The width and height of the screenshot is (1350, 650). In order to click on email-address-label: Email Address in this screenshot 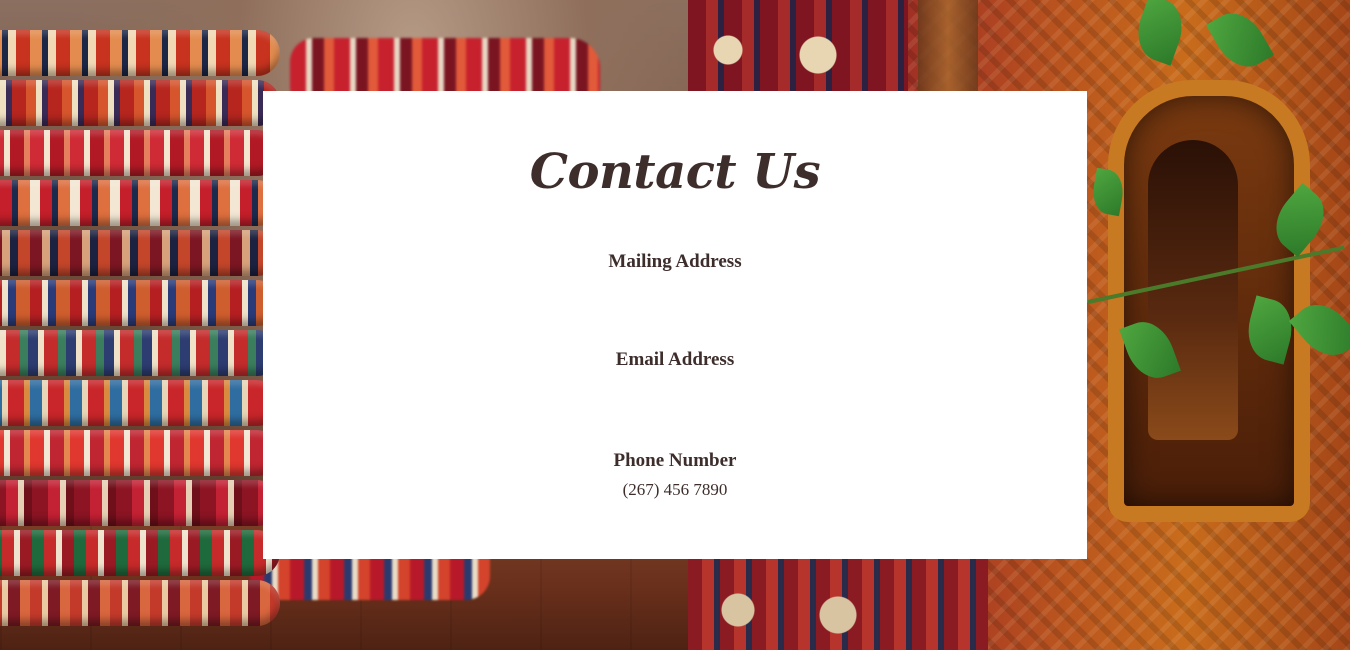, I will do `click(675, 359)`.